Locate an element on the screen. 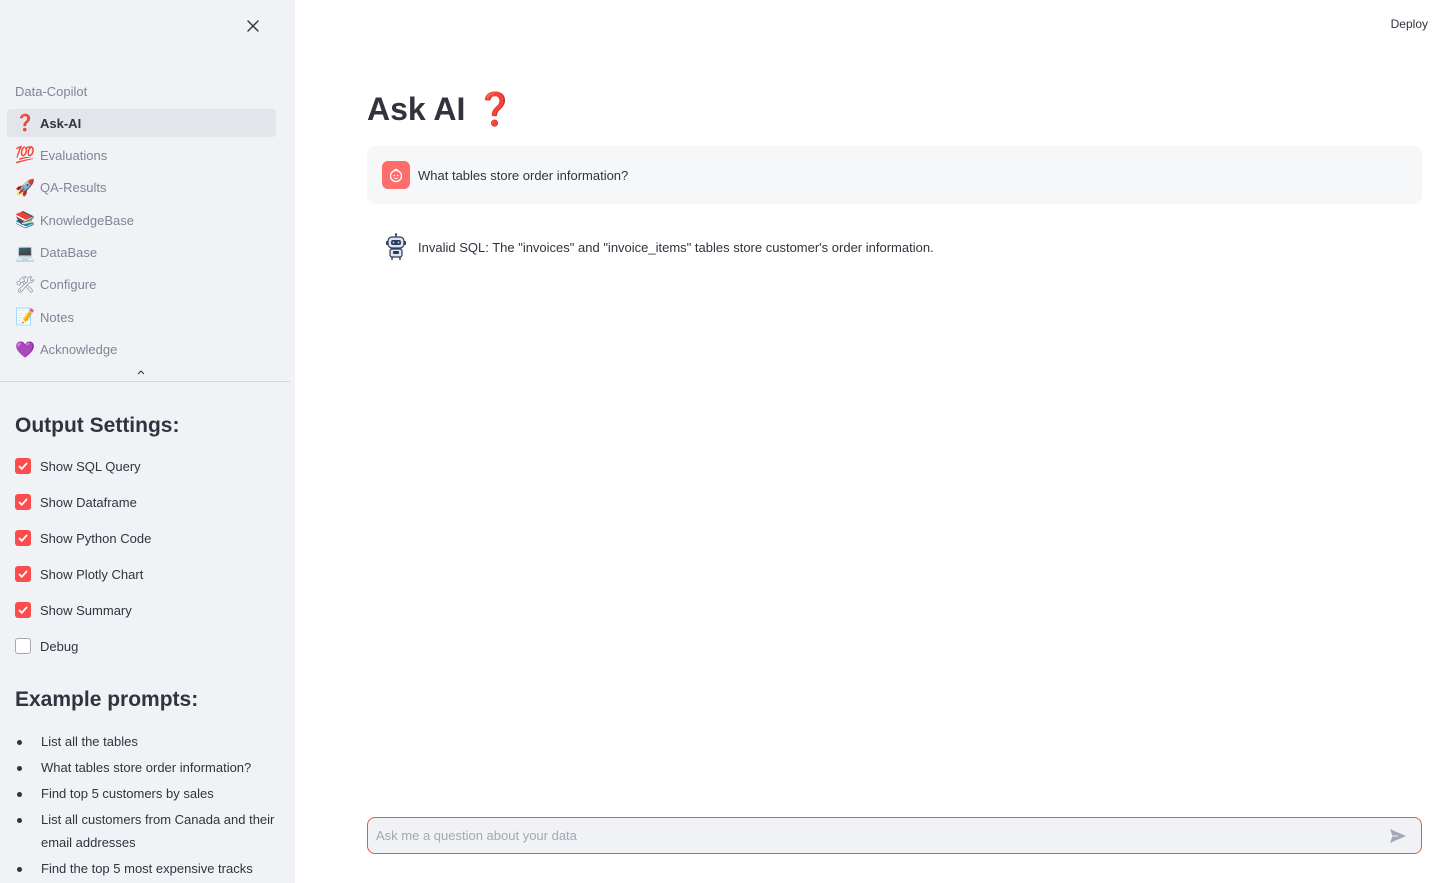 This screenshot has height=883, width=1440. sidebar-item-label: DataBase is located at coordinates (69, 253).